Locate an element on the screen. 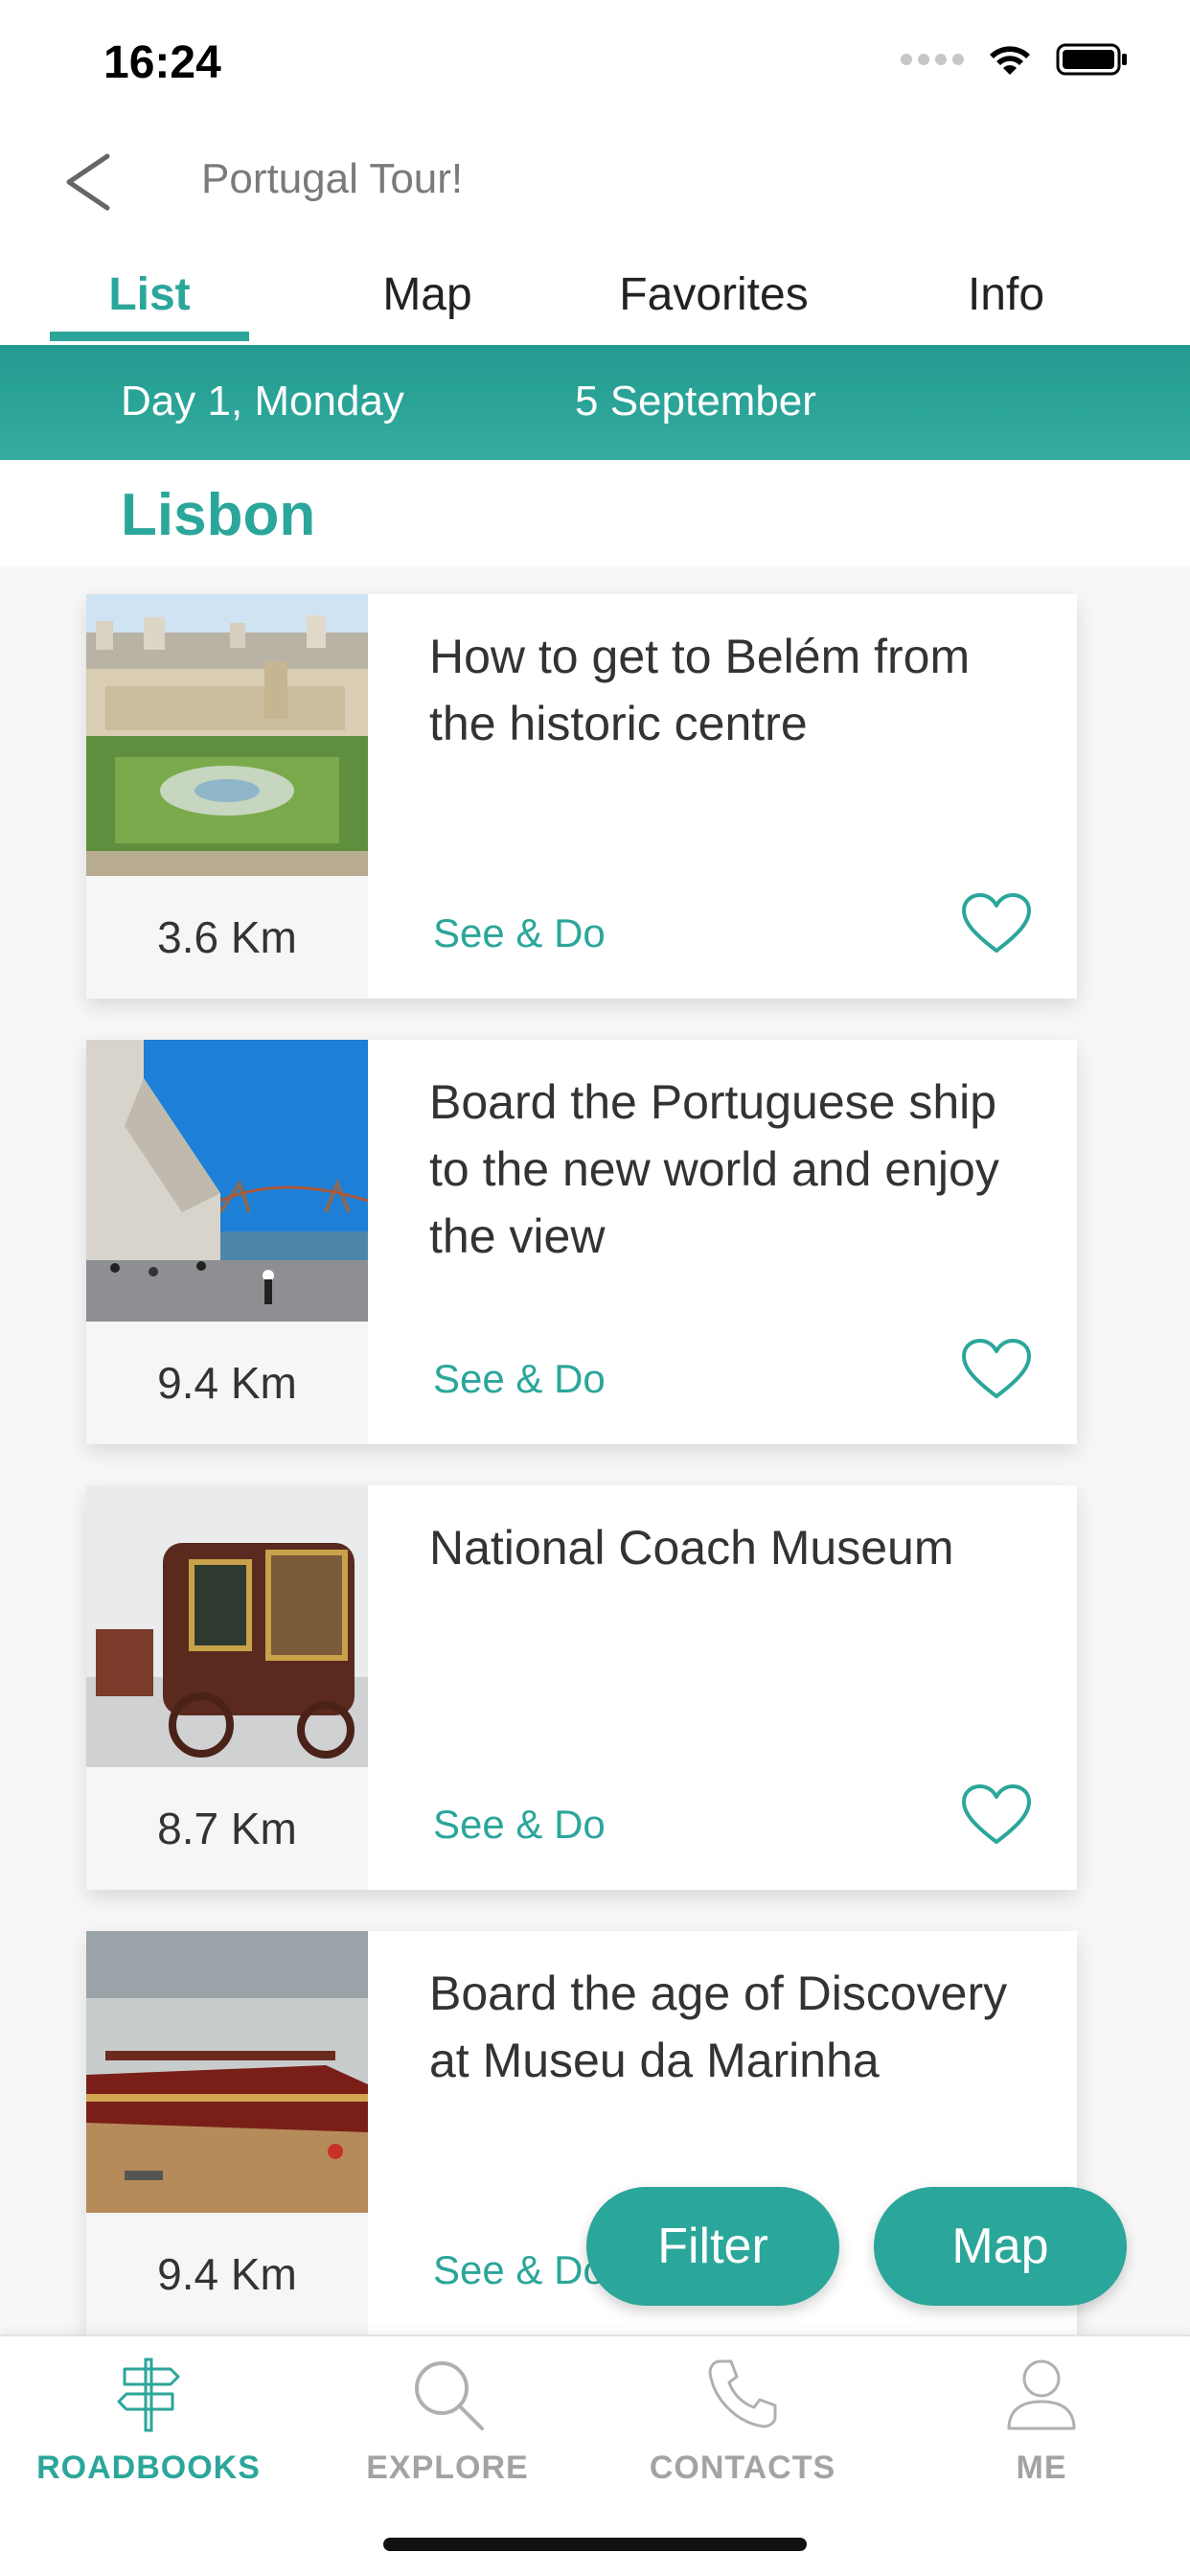 The width and height of the screenshot is (1190, 2576). tab-info: Info is located at coordinates (1006, 294).